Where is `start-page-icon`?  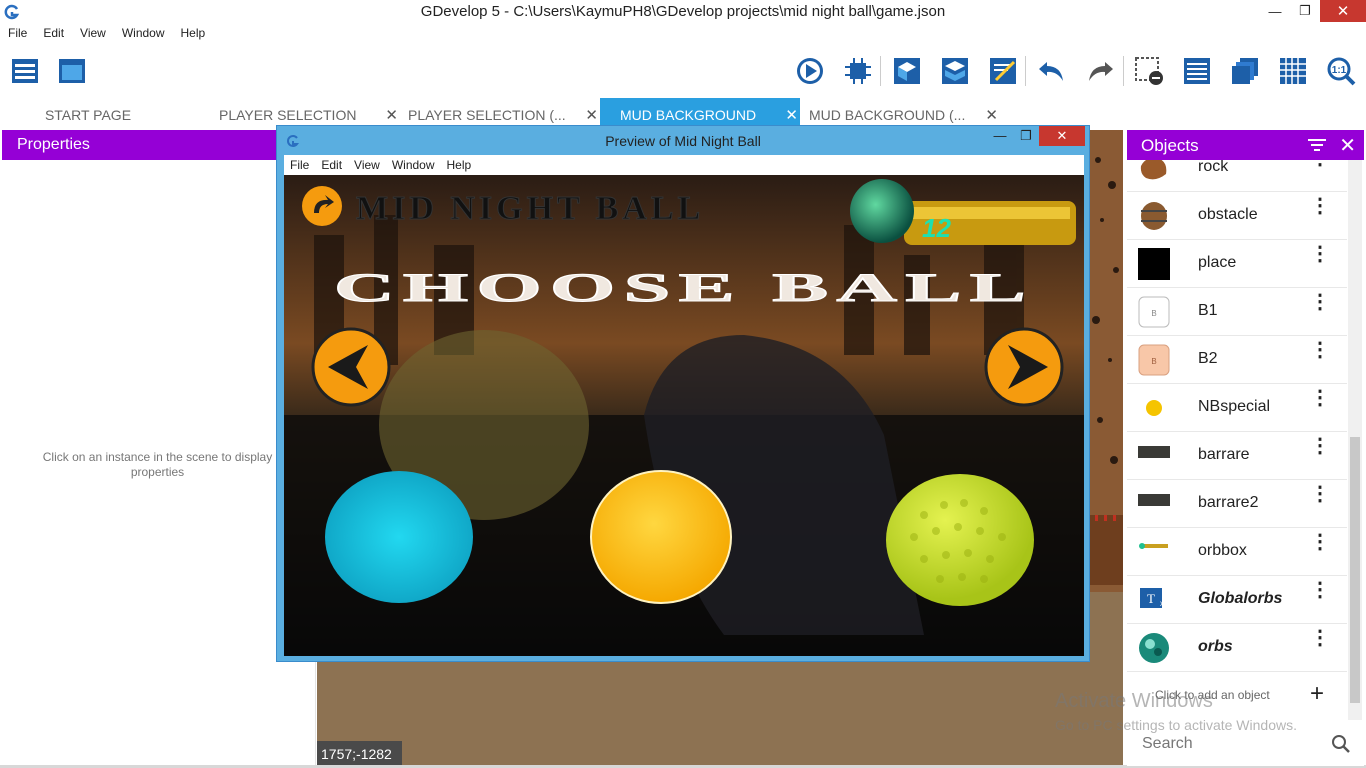 start-page-icon is located at coordinates (72, 71).